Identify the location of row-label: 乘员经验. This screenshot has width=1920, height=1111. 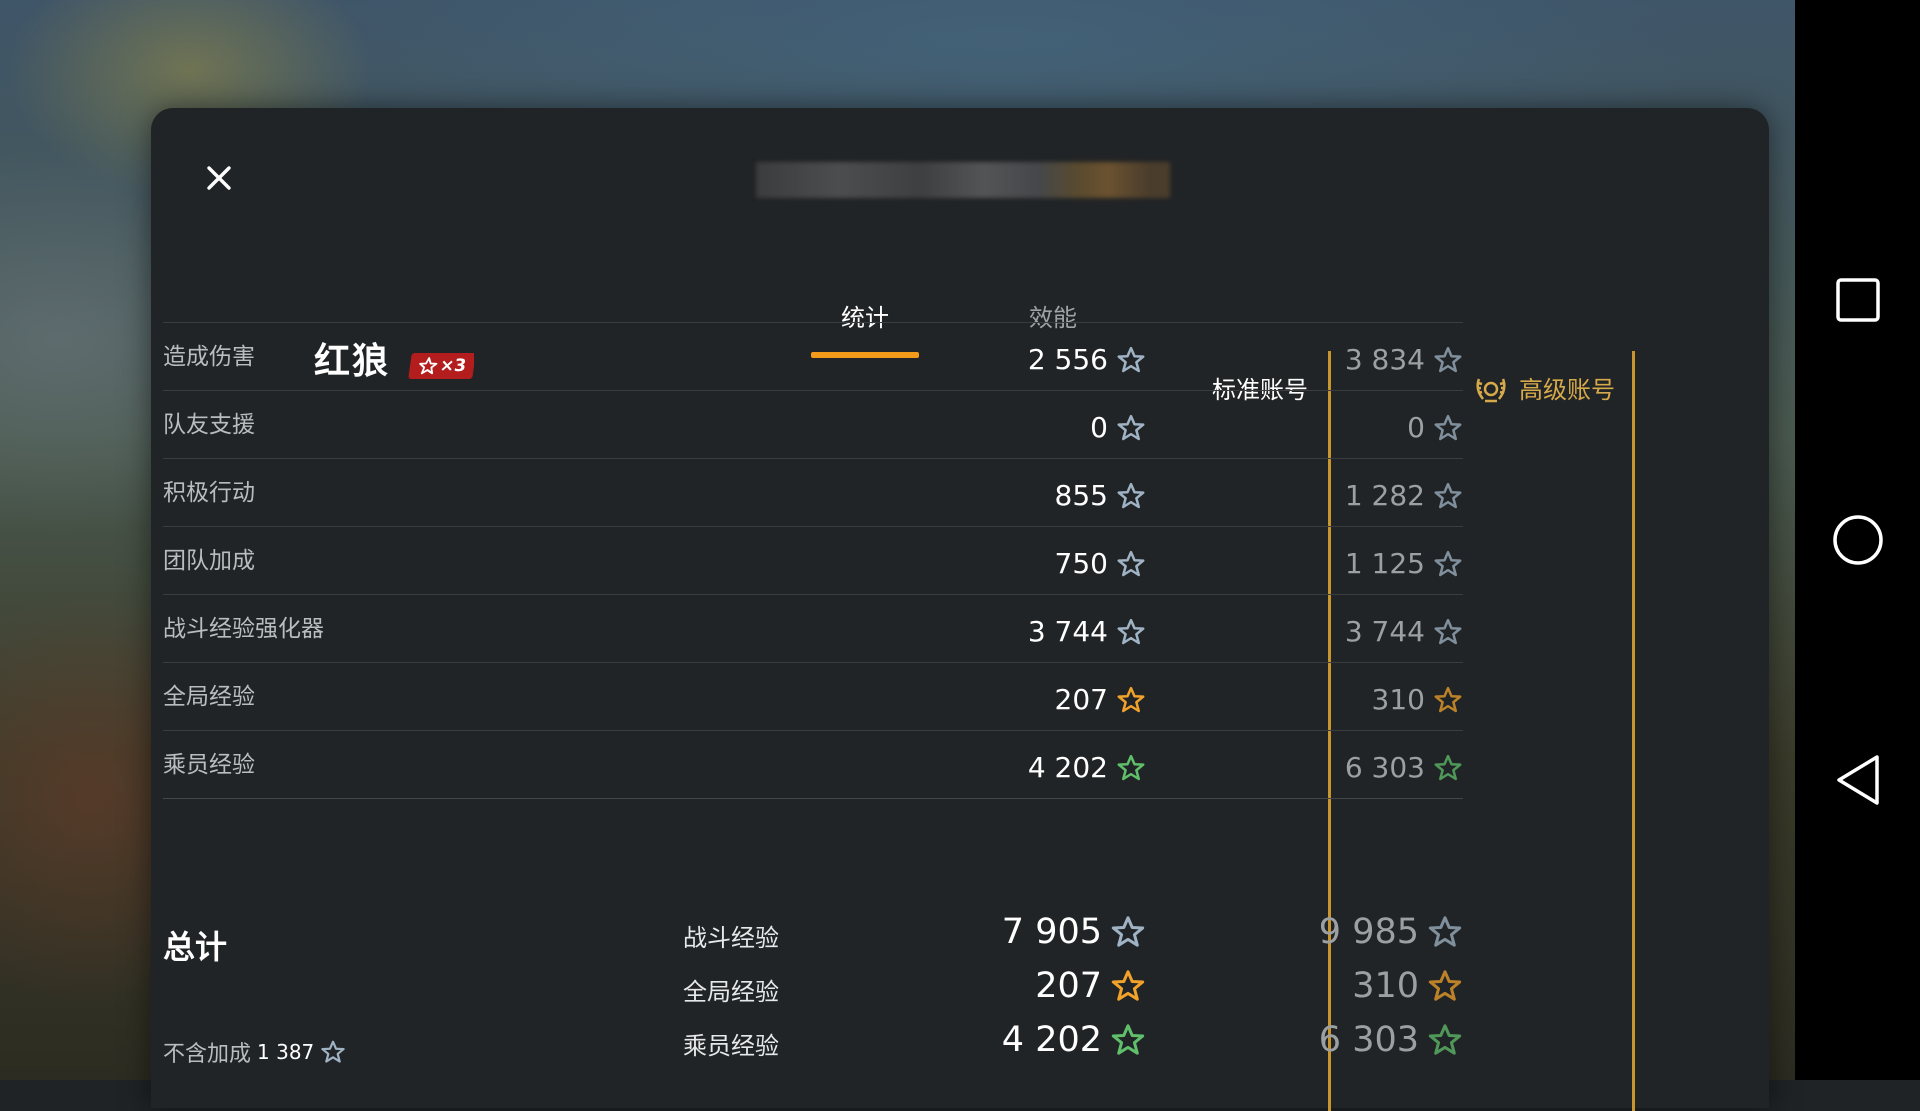
(209, 765).